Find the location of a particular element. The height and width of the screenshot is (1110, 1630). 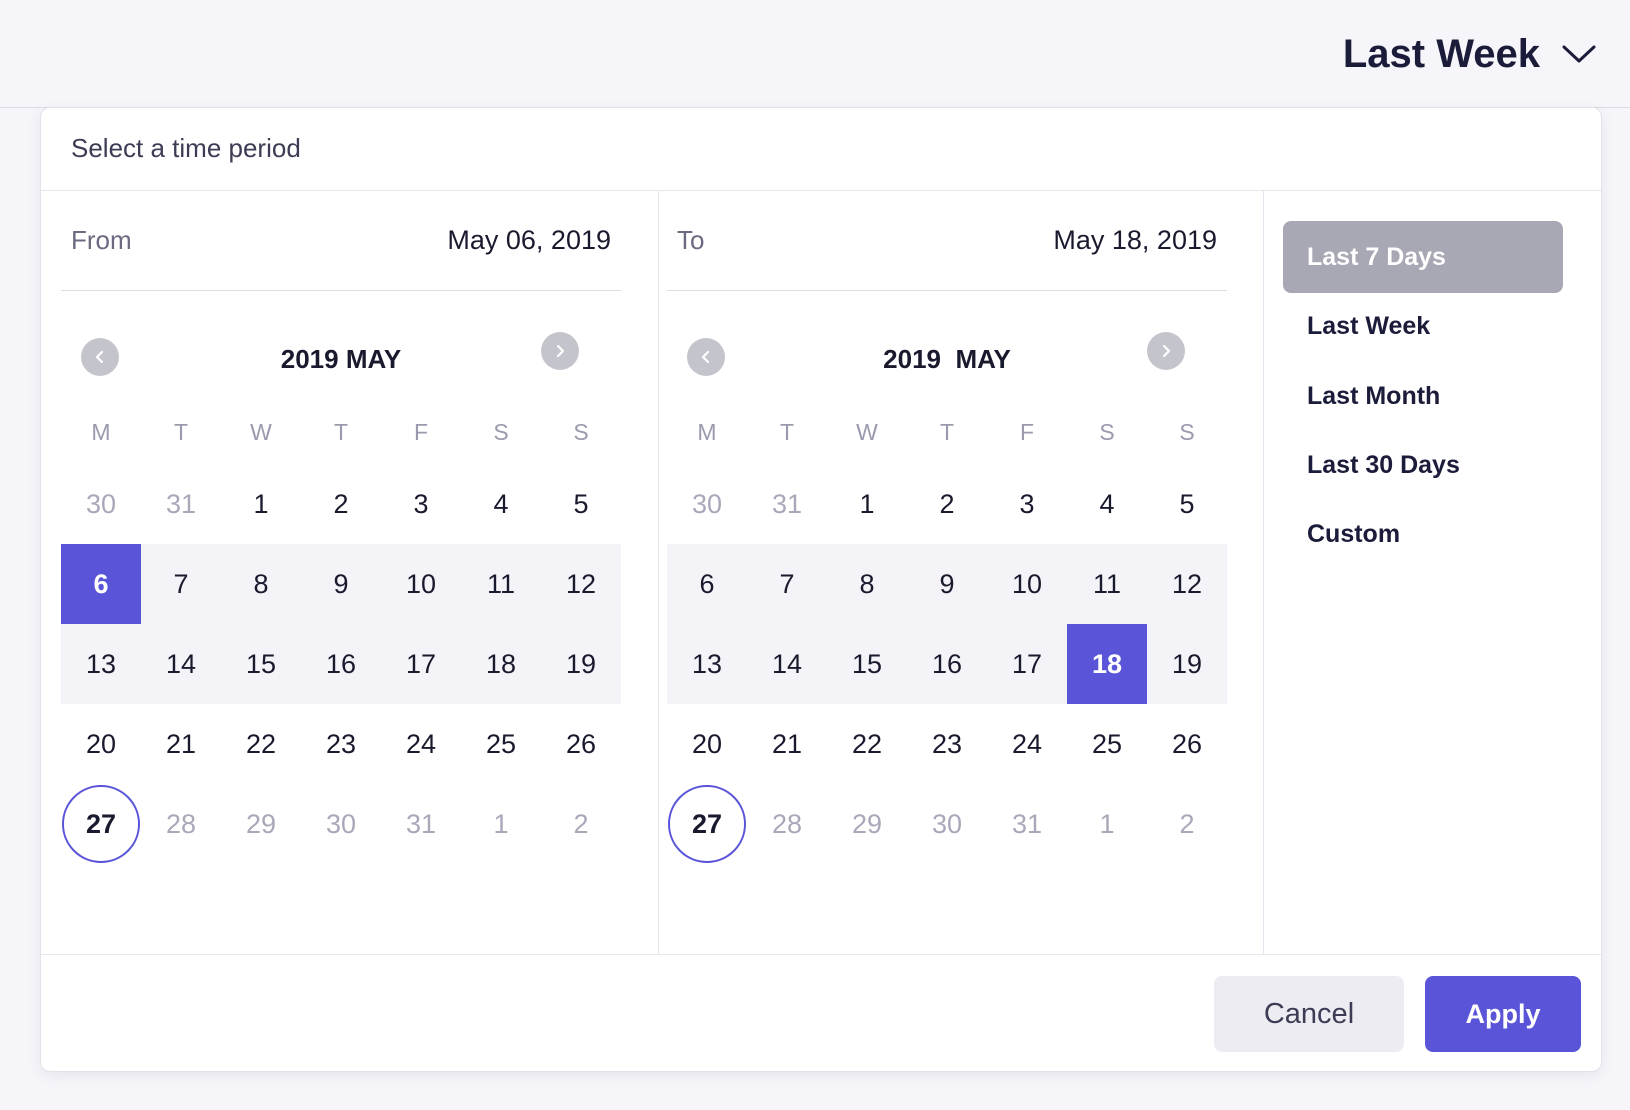

day-number: 17 is located at coordinates (1027, 663).